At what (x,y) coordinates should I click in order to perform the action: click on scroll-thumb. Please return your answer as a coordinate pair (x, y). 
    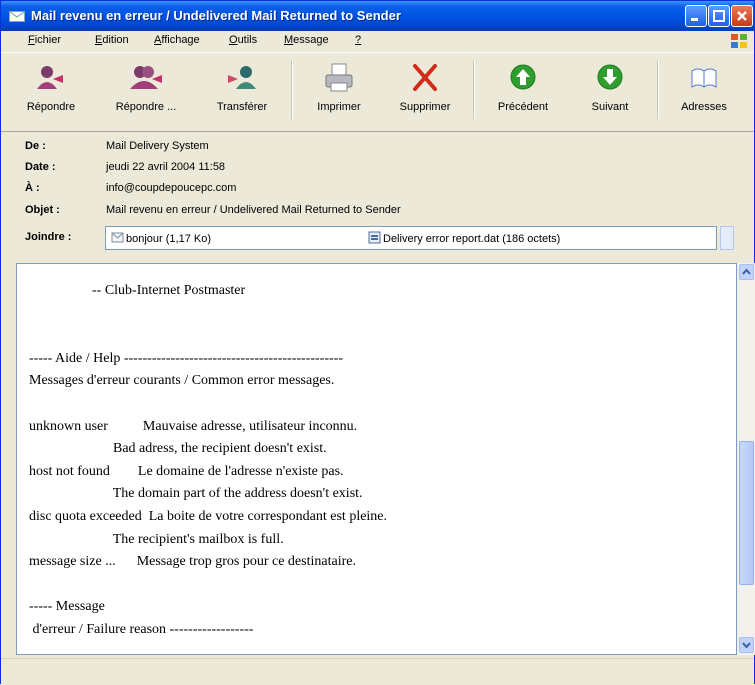
    Looking at the image, I should click on (746, 513).